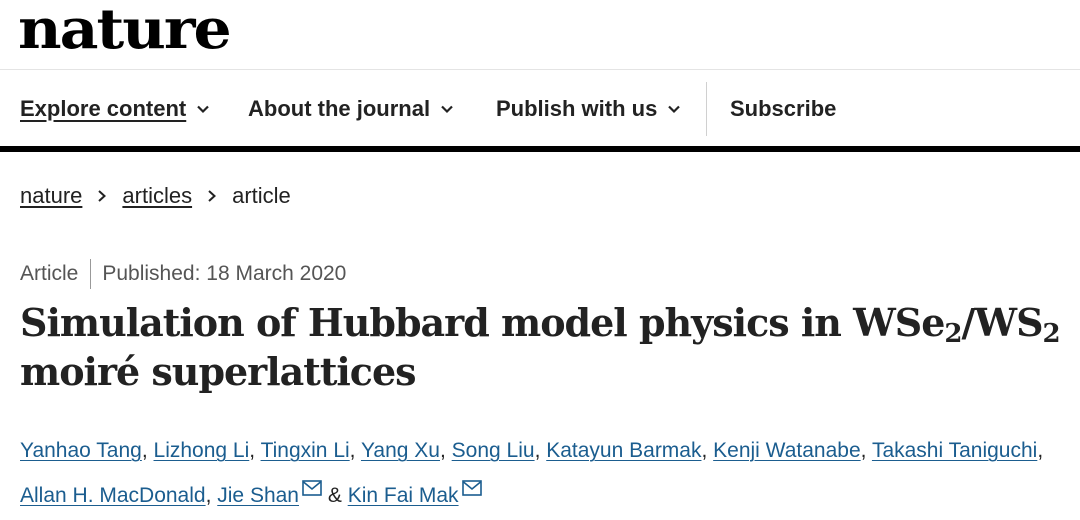 The height and width of the screenshot is (520, 1080). I want to click on author-link: Takashi Taniguchi, so click(954, 450).